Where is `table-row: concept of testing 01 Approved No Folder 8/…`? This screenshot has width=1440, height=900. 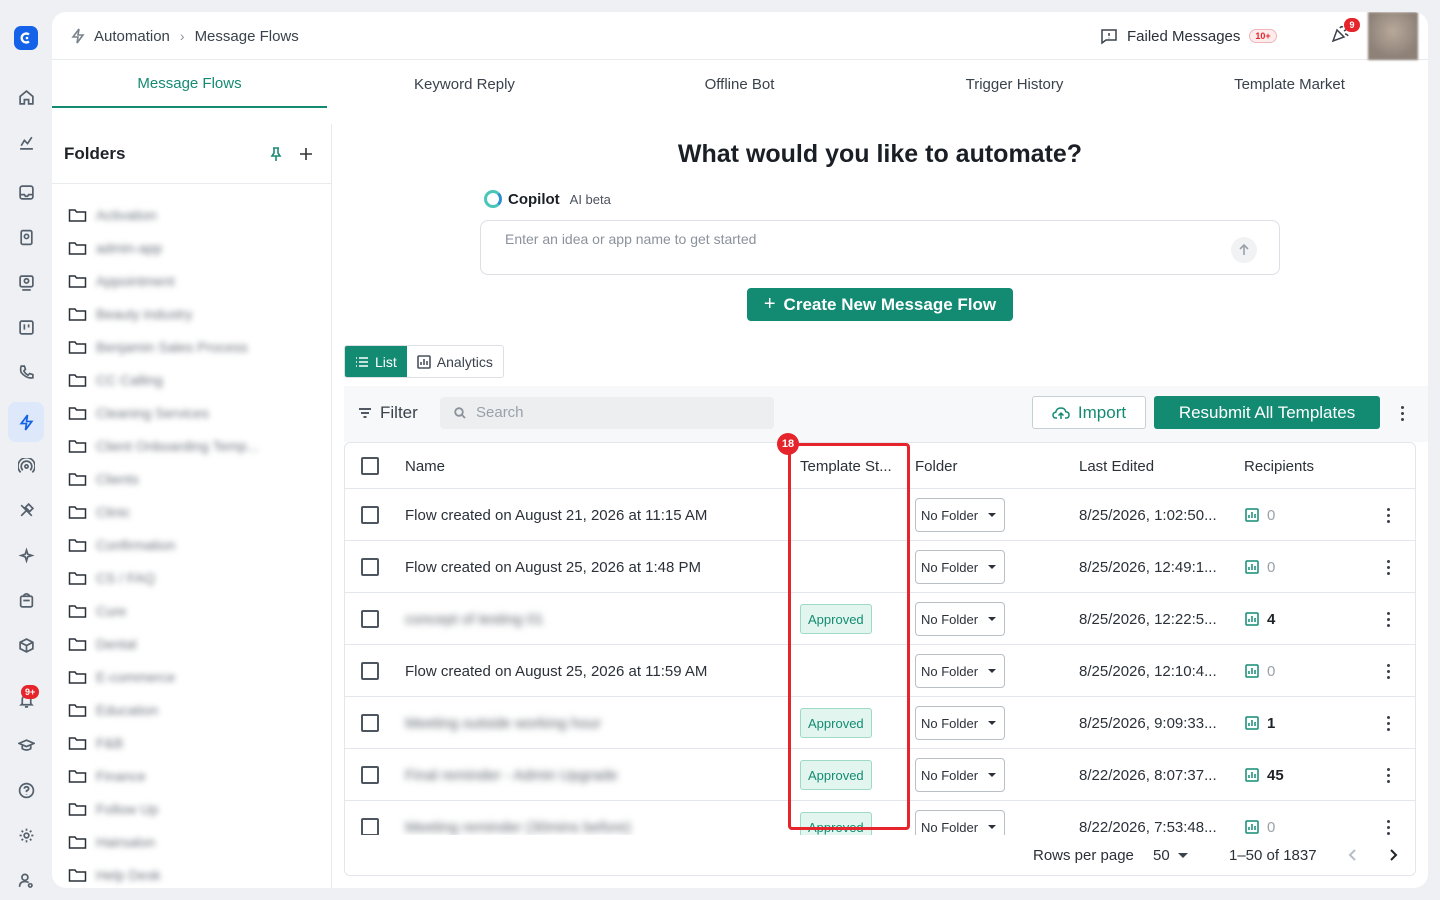 table-row: concept of testing 01 Approved No Folder 8/… is located at coordinates (880, 619).